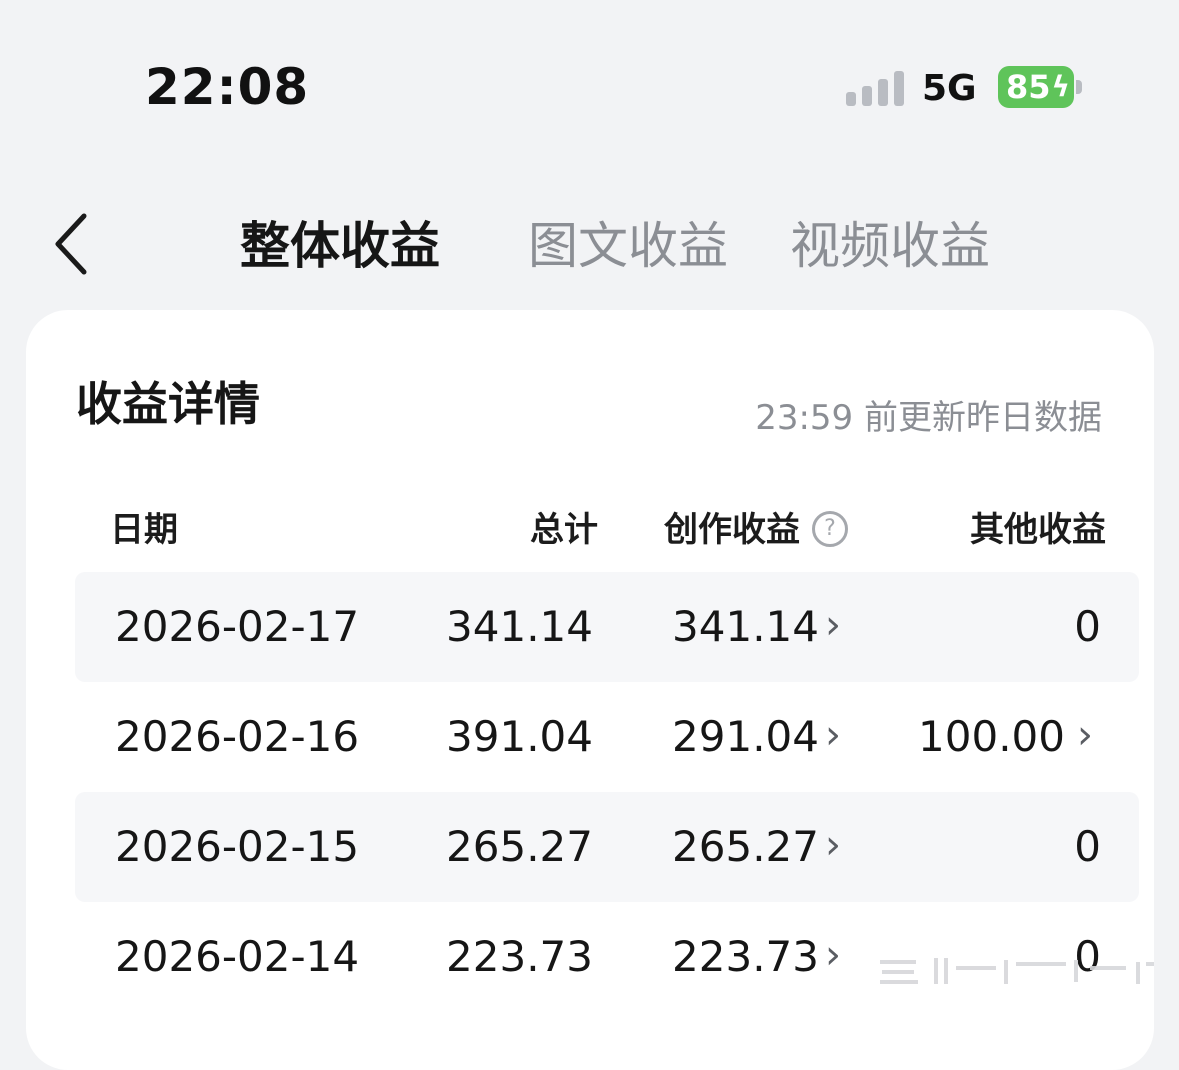  What do you see at coordinates (564, 530) in the screenshot?
I see `header-total: 总计` at bounding box center [564, 530].